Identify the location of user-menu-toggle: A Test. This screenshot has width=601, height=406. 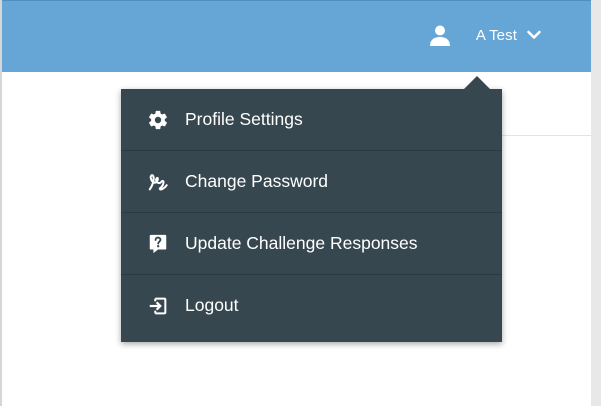
(485, 35).